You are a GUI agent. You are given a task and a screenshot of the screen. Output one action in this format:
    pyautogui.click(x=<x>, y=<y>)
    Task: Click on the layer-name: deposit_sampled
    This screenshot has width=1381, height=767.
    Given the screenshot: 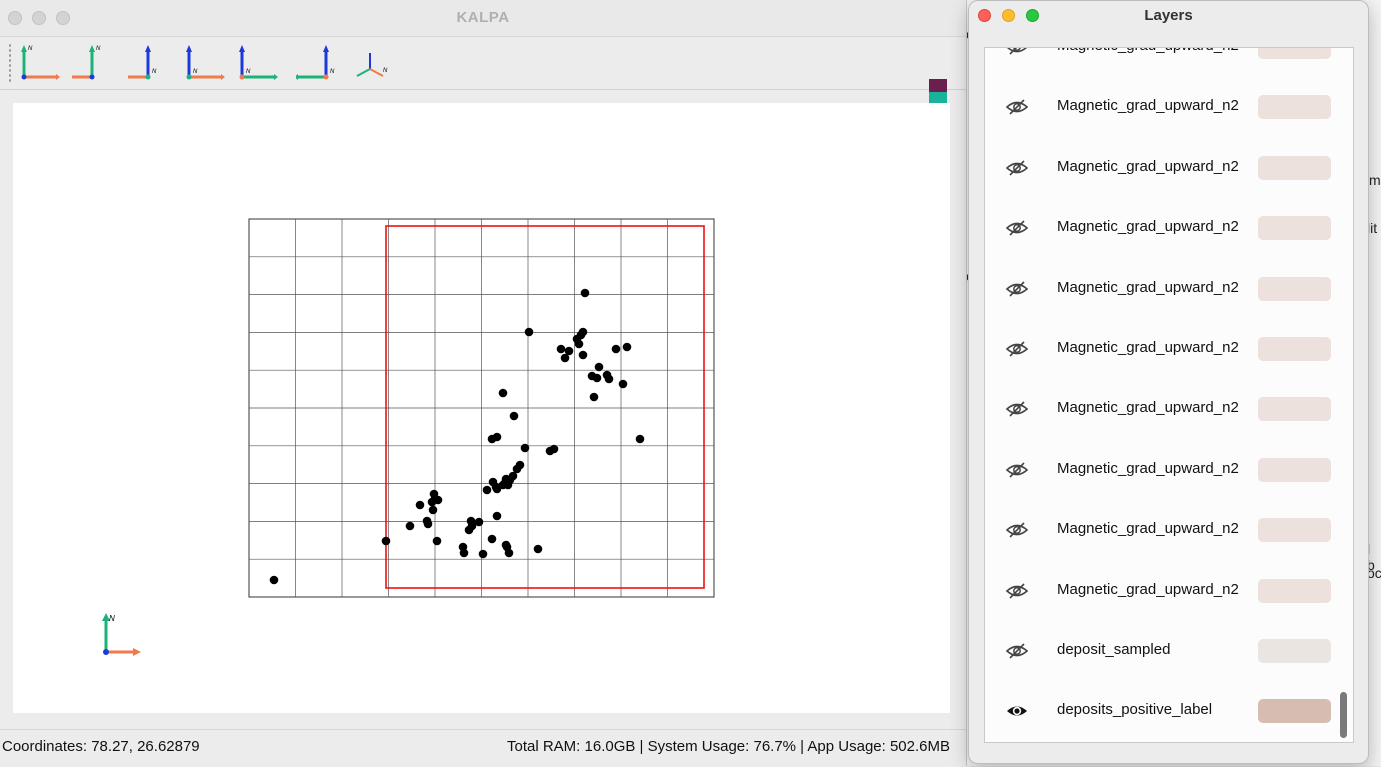 What is the action you would take?
    pyautogui.click(x=1114, y=649)
    